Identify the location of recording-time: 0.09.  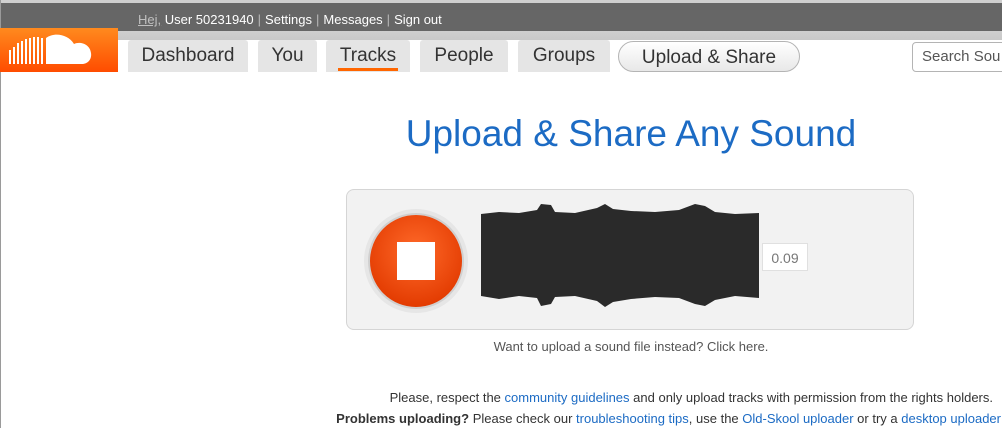
(785, 257).